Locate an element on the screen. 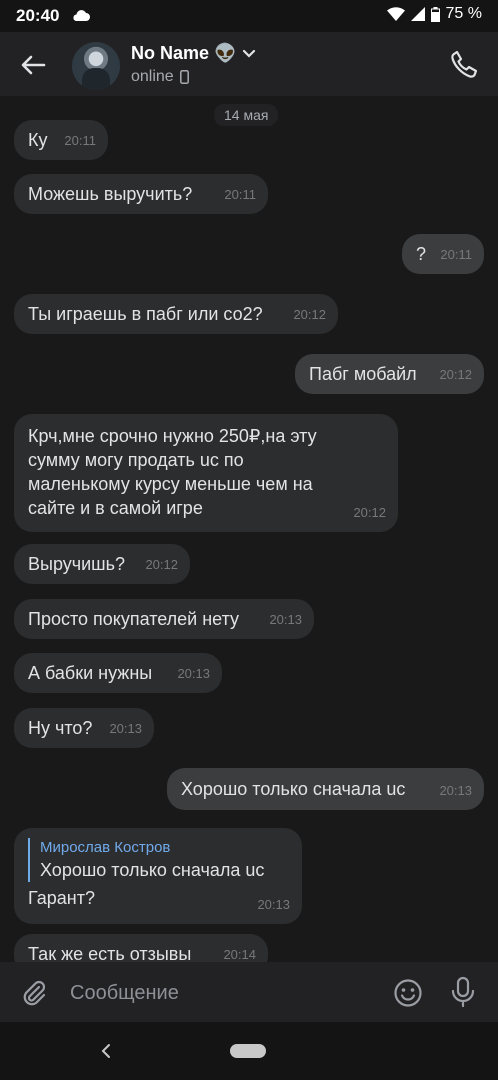 Image resolution: width=498 pixels, height=1080 pixels. contact-name-row: No Name 👽 is located at coordinates (193, 53).